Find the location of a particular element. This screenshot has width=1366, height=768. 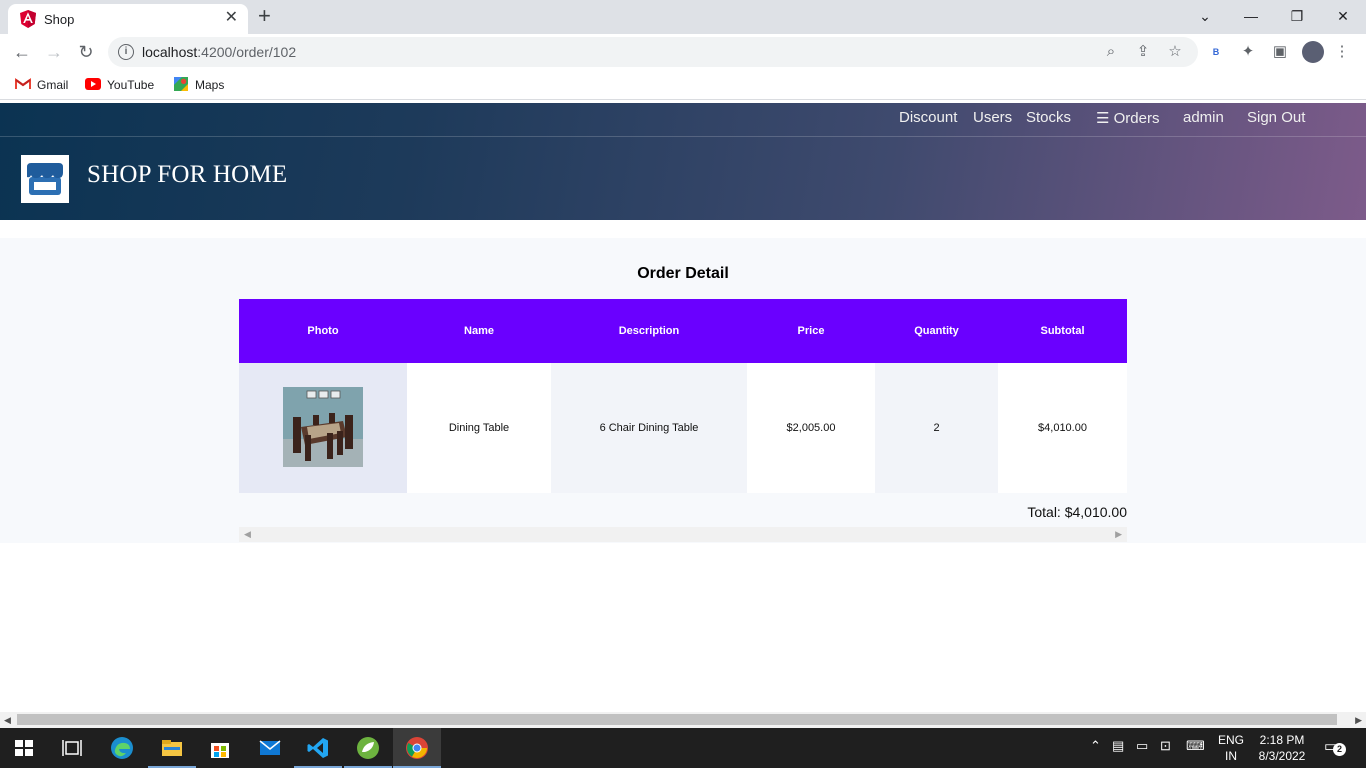

mail-icon is located at coordinates (270, 747).